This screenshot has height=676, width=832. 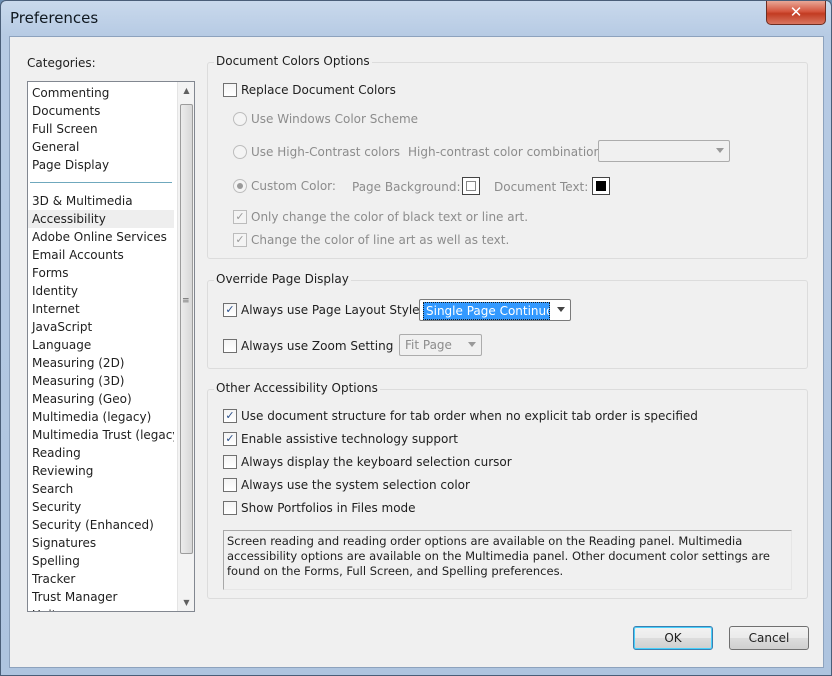 I want to click on page-background-swatch, so click(x=471, y=186).